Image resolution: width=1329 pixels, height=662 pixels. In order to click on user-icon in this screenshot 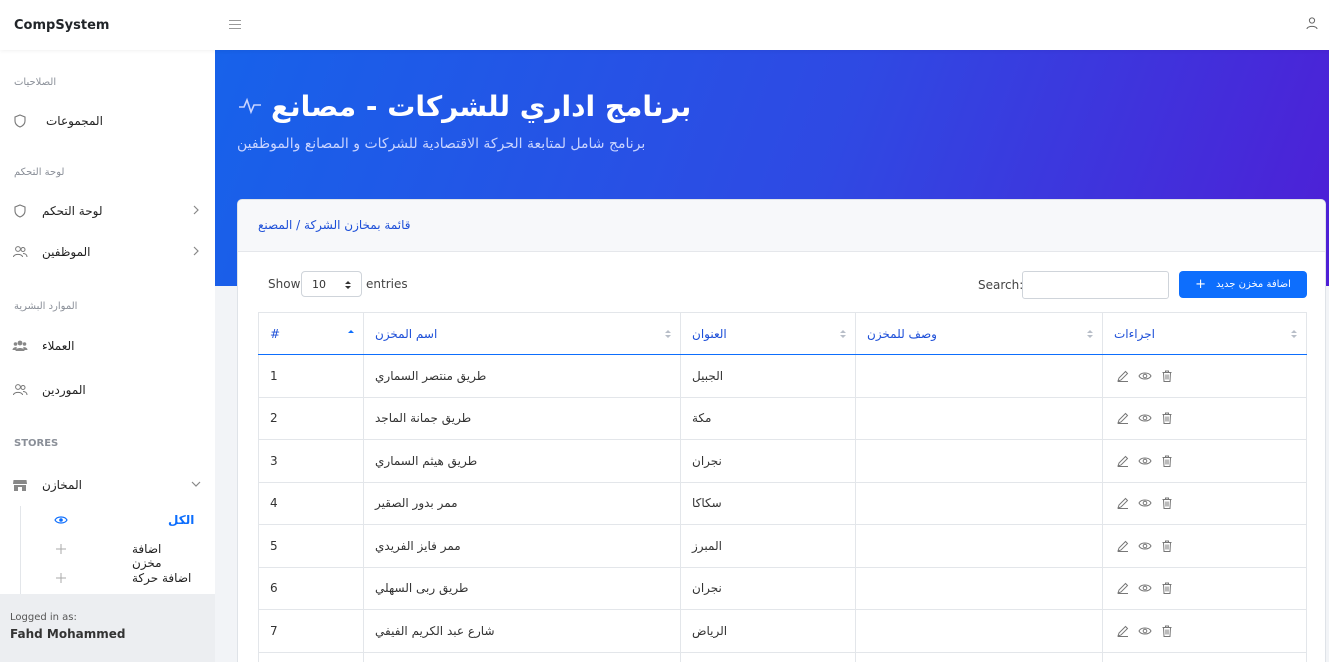, I will do `click(1312, 23)`.